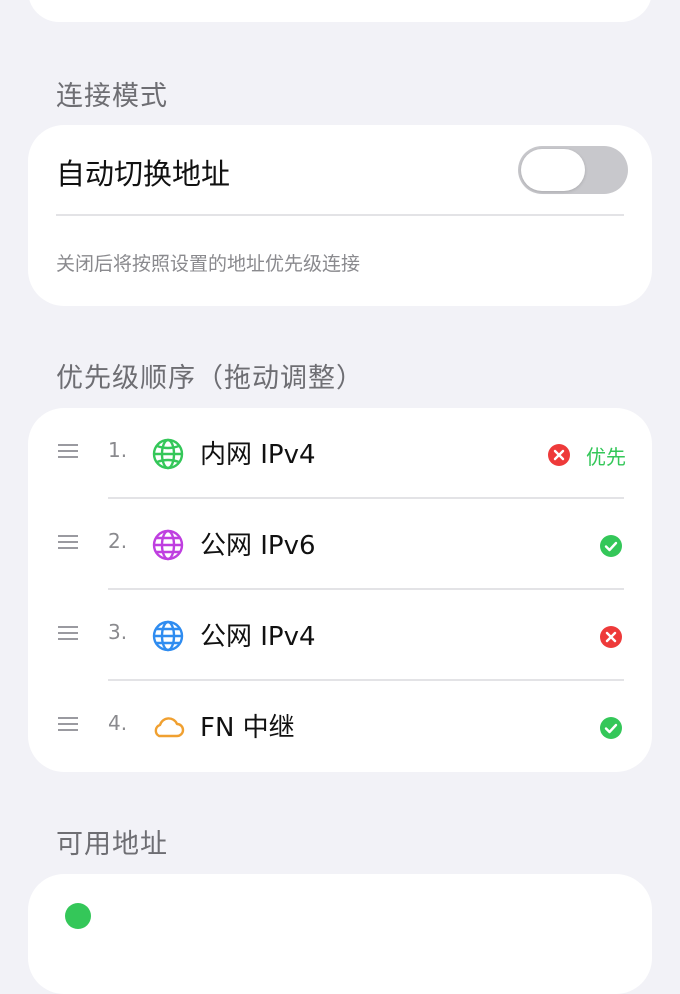 The height and width of the screenshot is (994, 680). What do you see at coordinates (169, 727) in the screenshot?
I see `cloud-icon` at bounding box center [169, 727].